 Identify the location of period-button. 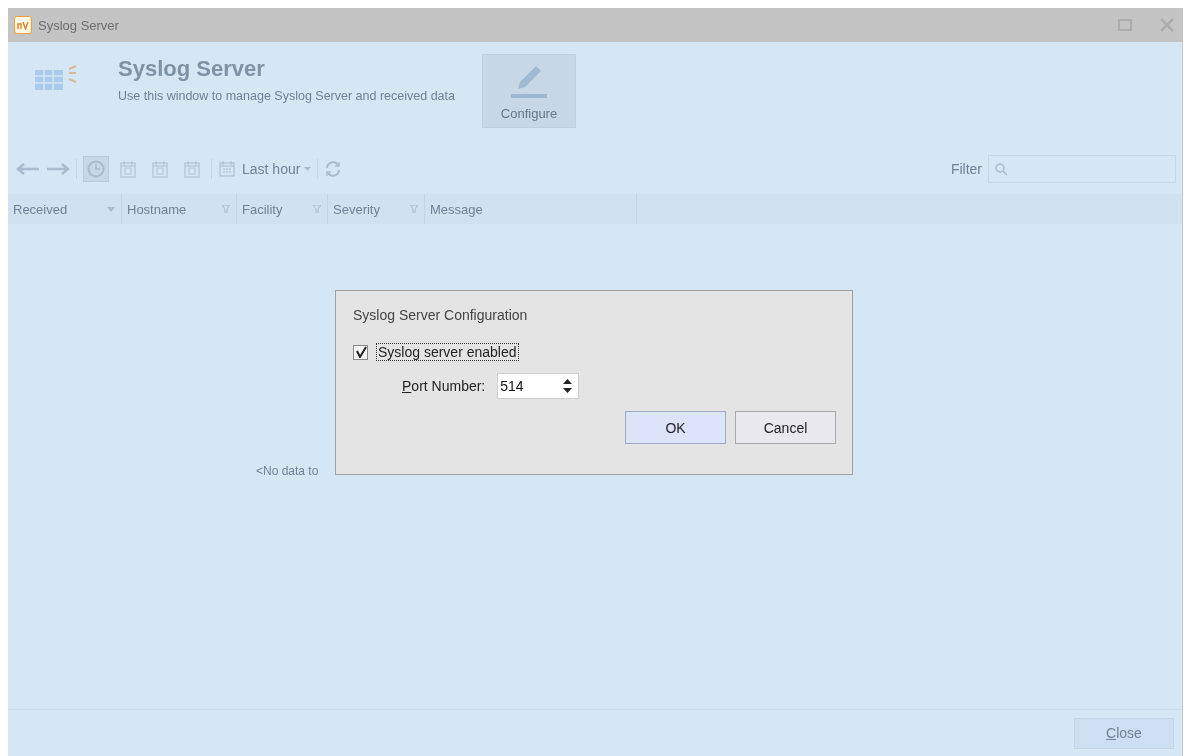
(96, 169).